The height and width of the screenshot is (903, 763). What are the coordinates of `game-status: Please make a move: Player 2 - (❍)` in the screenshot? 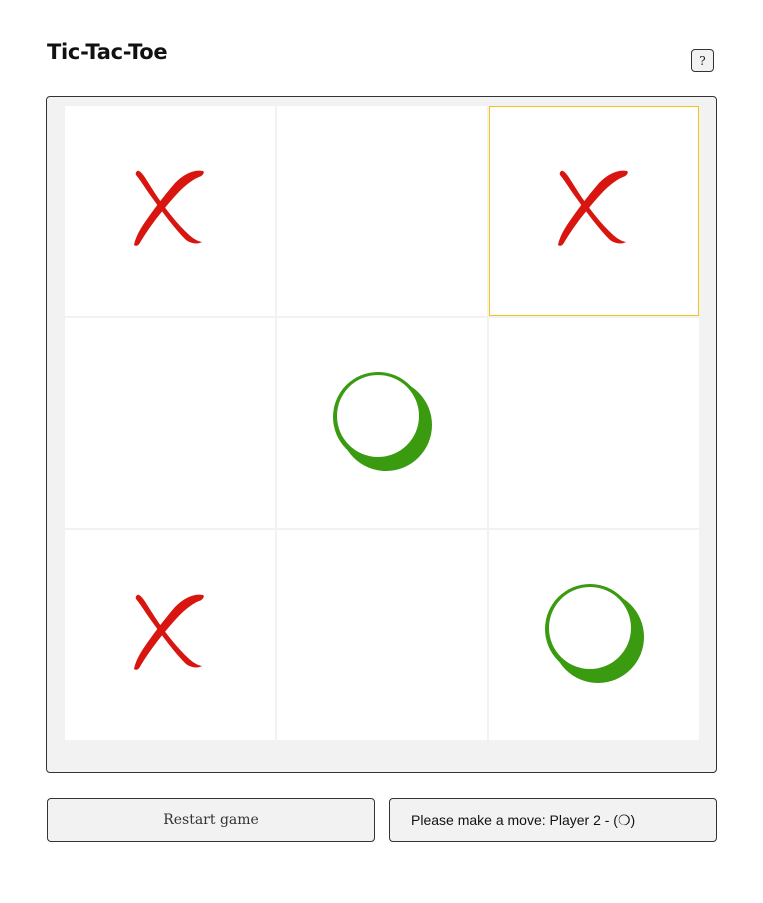 It's located at (553, 820).